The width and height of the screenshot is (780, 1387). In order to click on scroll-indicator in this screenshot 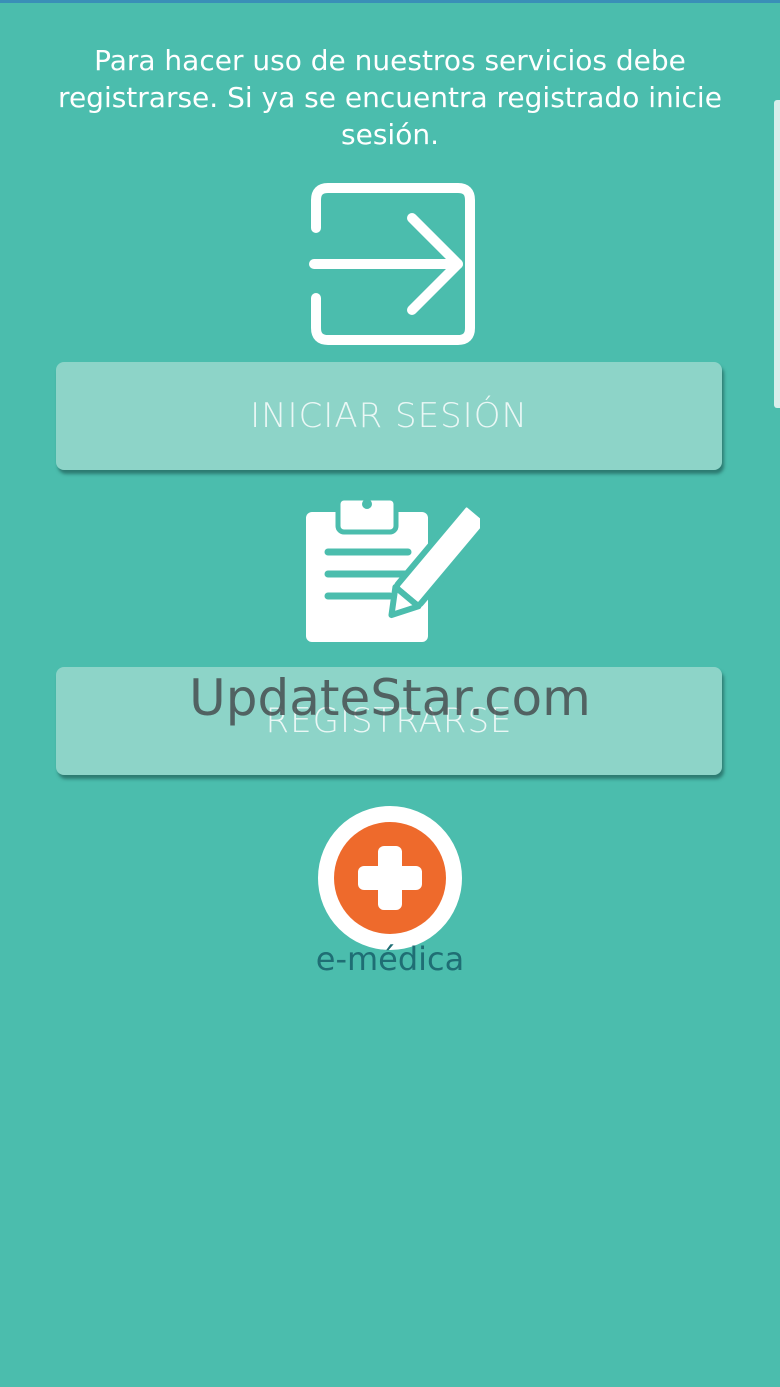, I will do `click(777, 254)`.